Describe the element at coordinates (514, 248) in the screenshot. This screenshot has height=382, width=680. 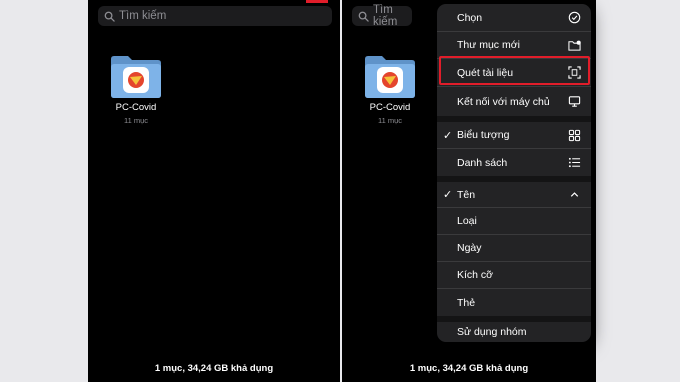
I see `menu-item-sort-date: Ngày` at that location.